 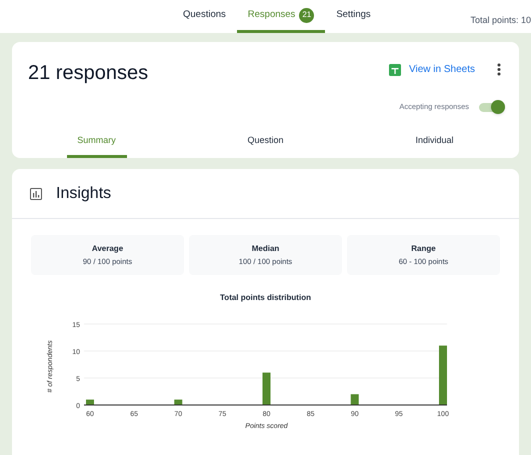 What do you see at coordinates (442, 69) in the screenshot?
I see `view-in-sheets-link: View in Sheets` at bounding box center [442, 69].